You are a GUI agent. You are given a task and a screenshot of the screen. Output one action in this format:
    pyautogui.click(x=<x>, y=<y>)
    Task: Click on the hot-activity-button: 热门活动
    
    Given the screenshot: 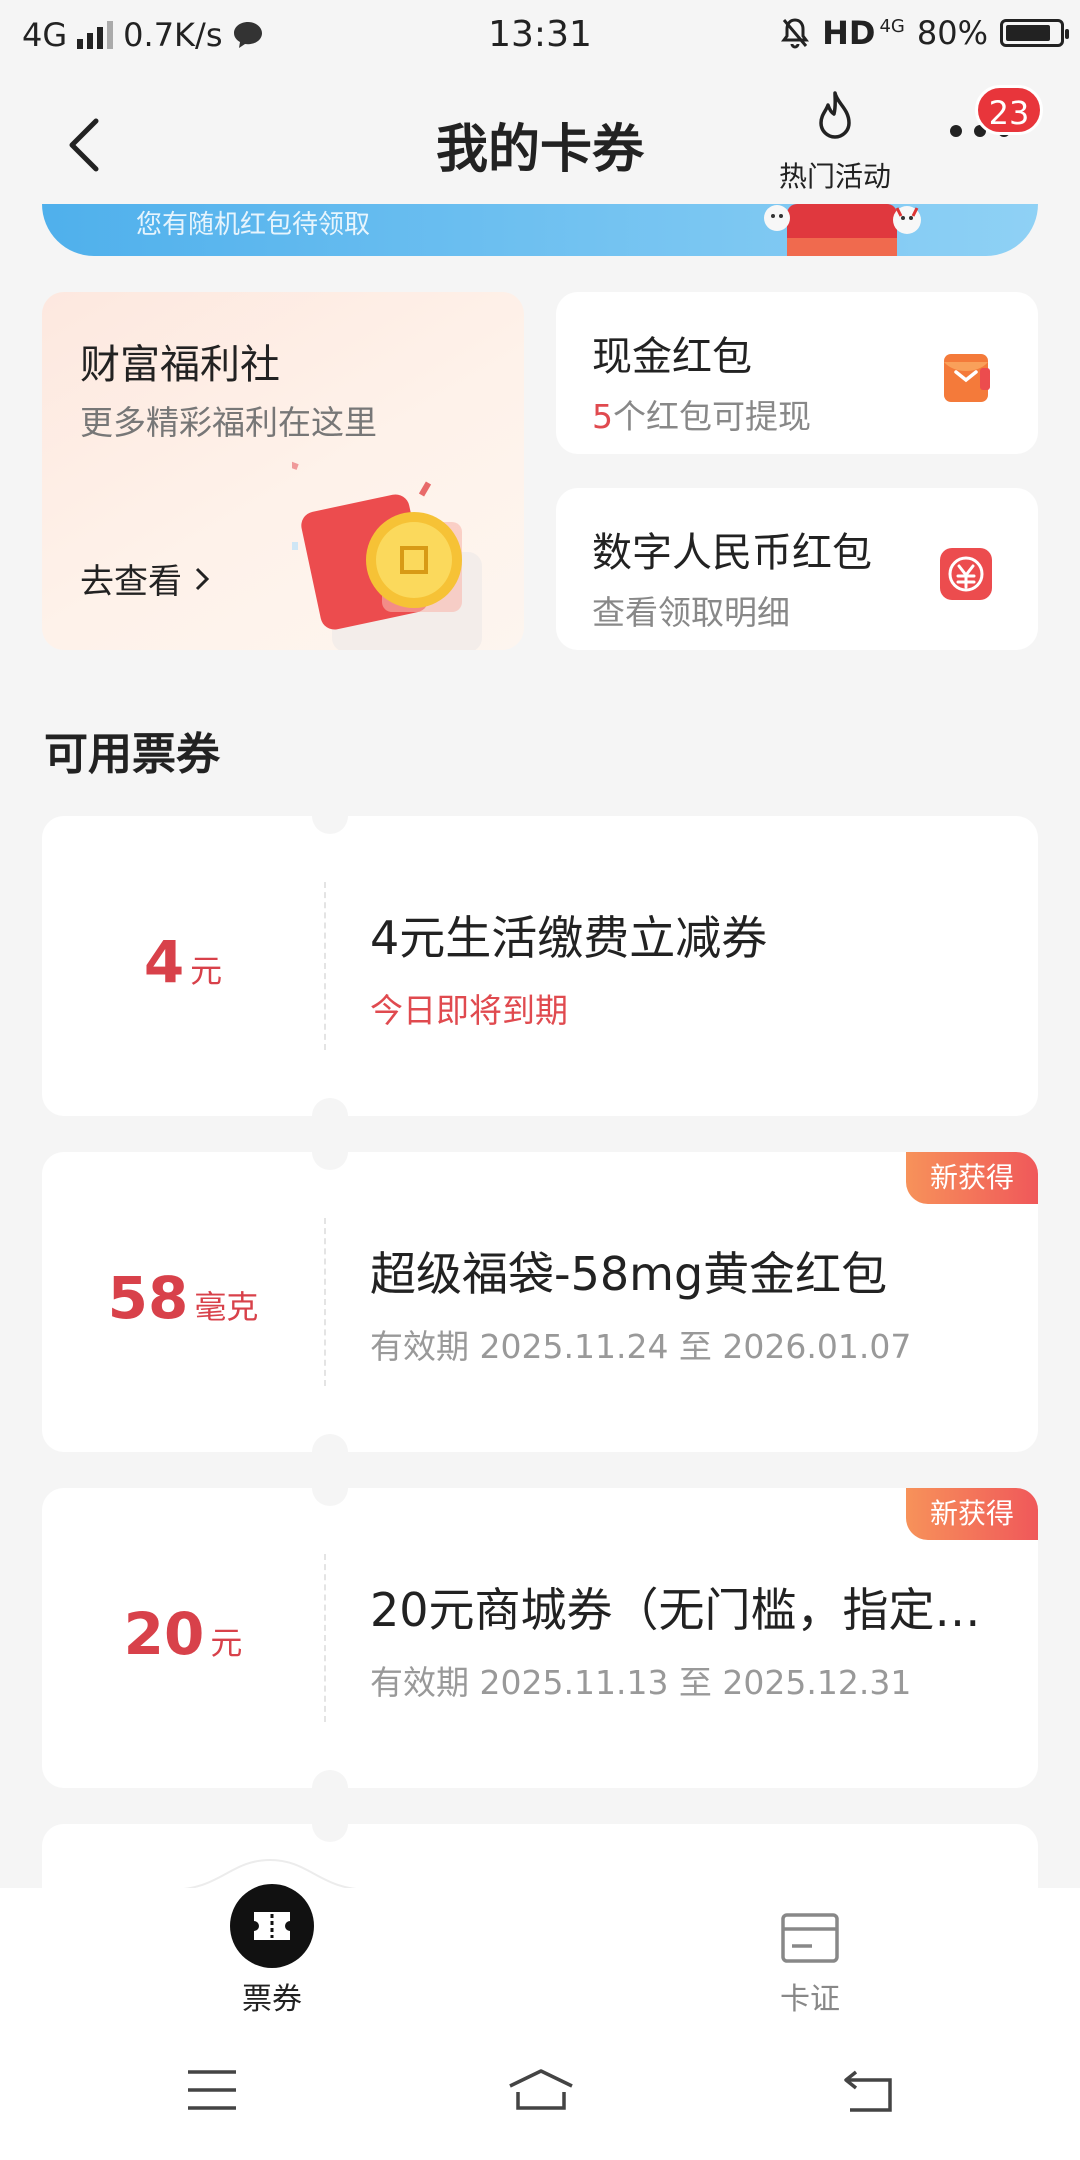 What is the action you would take?
    pyautogui.click(x=835, y=139)
    